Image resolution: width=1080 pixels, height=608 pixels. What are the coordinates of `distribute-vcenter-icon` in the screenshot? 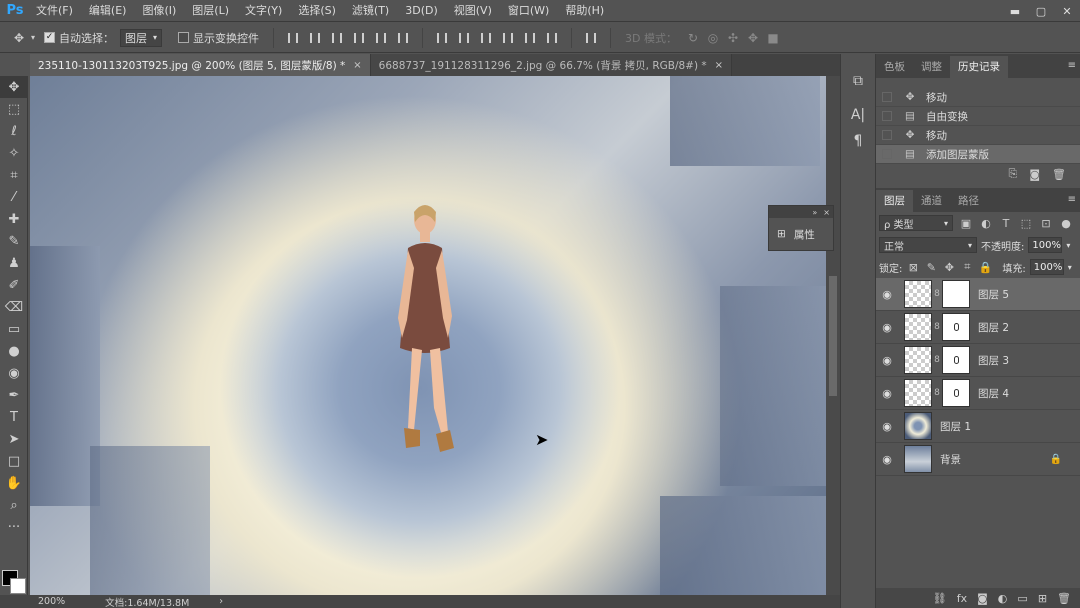 It's located at (464, 38).